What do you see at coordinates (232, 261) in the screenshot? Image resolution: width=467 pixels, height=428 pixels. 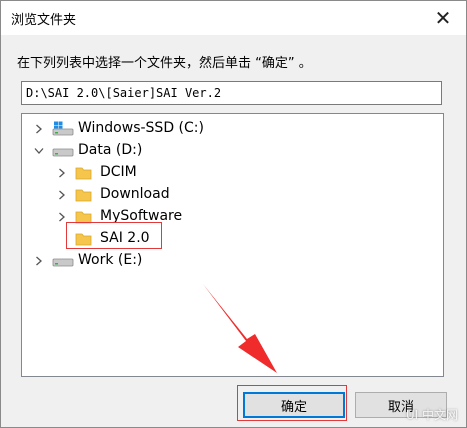 I see `tree-item-drive-e: Work (E:)` at bounding box center [232, 261].